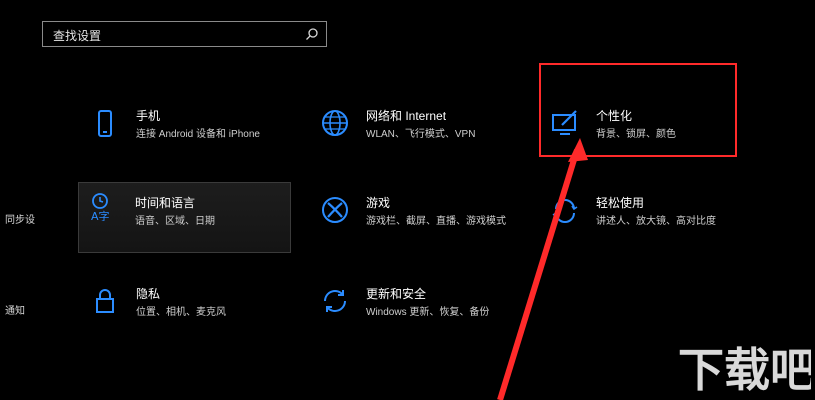 The image size is (815, 400). Describe the element at coordinates (165, 203) in the screenshot. I see `tile-title: 时间和语言` at that location.